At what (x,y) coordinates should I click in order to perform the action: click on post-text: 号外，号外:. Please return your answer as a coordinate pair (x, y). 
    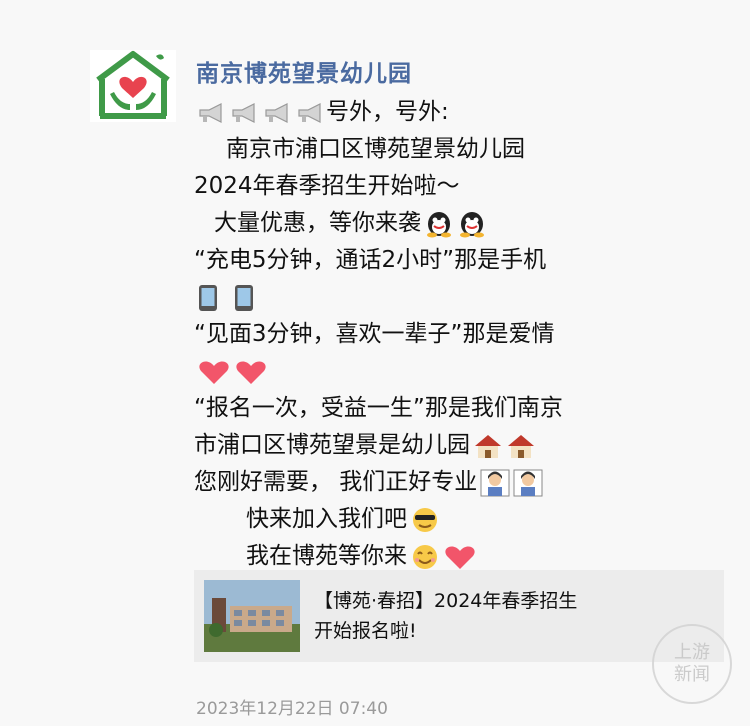
    Looking at the image, I should click on (387, 112).